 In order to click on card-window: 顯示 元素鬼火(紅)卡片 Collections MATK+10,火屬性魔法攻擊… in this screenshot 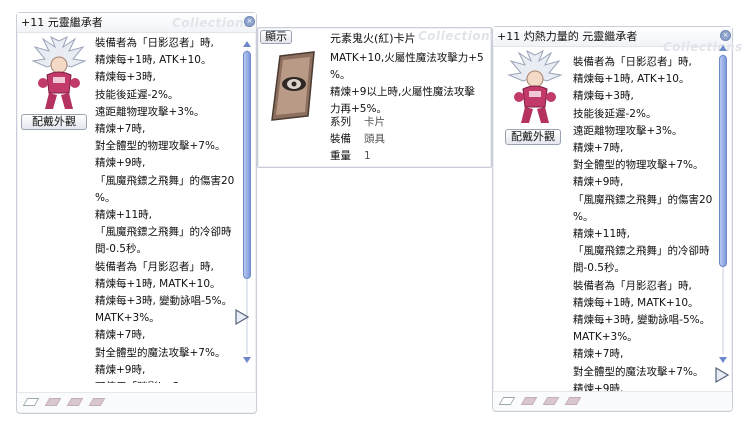, I will do `click(377, 97)`.